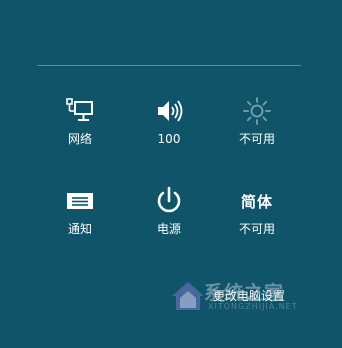  Describe the element at coordinates (249, 295) in the screenshot. I see `change-pc-settings-link: 更改电脑设置` at that location.